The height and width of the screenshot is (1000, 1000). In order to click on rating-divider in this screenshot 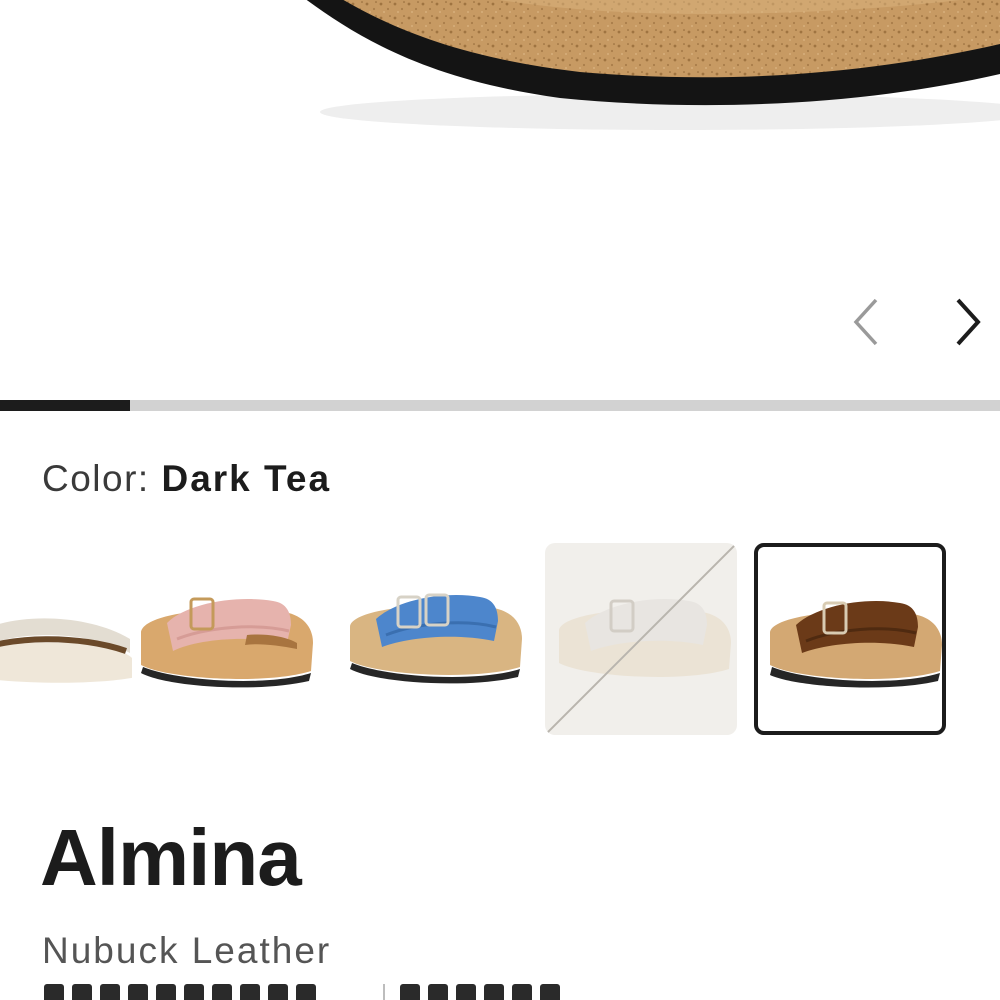, I will do `click(384, 992)`.